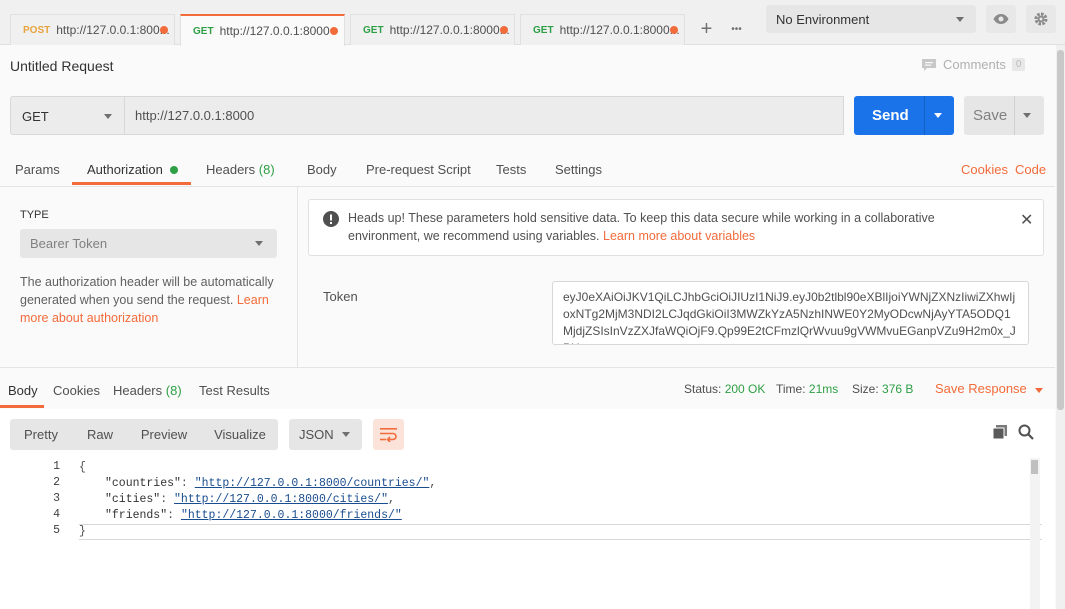 The width and height of the screenshot is (1065, 609). Describe the element at coordinates (56, 514) in the screenshot. I see `line-number: 4` at that location.